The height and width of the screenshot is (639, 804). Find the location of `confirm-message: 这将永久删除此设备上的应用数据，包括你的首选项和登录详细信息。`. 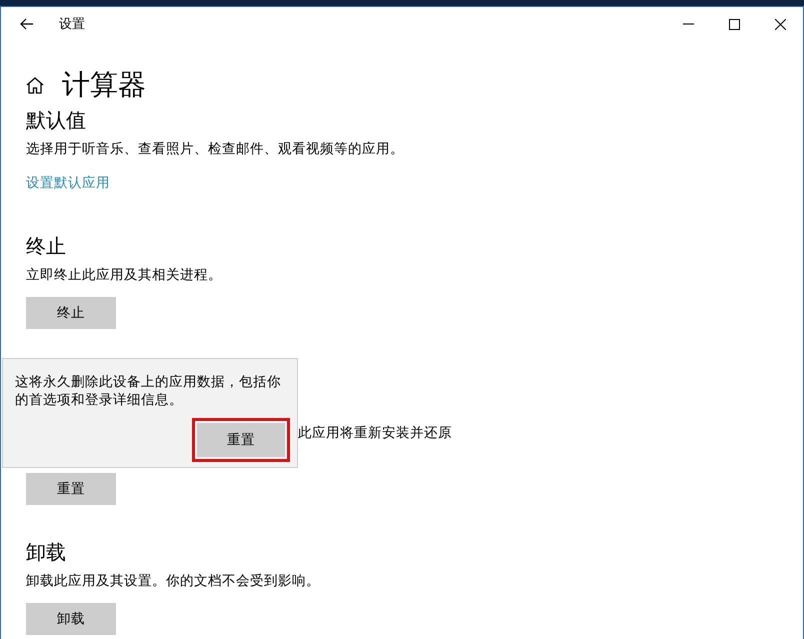

confirm-message: 这将永久删除此设备上的应用数据，包括你的首选项和登录详细信息。 is located at coordinates (148, 391).